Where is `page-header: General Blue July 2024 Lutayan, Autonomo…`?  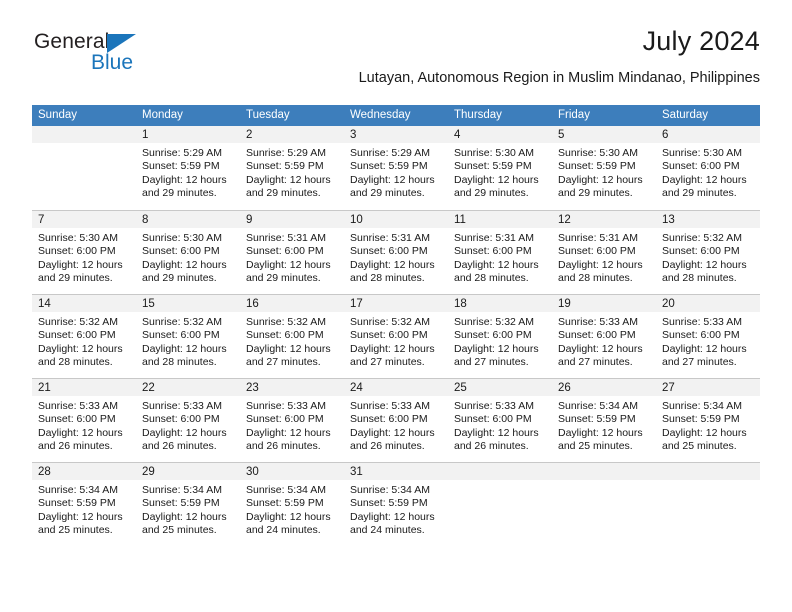 page-header: General Blue July 2024 Lutayan, Autonomo… is located at coordinates (396, 43).